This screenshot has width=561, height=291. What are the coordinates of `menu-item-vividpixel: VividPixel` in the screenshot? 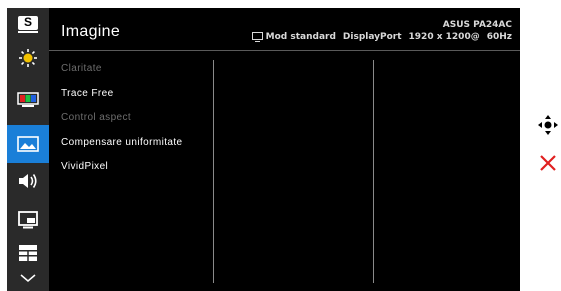 It's located at (84, 166).